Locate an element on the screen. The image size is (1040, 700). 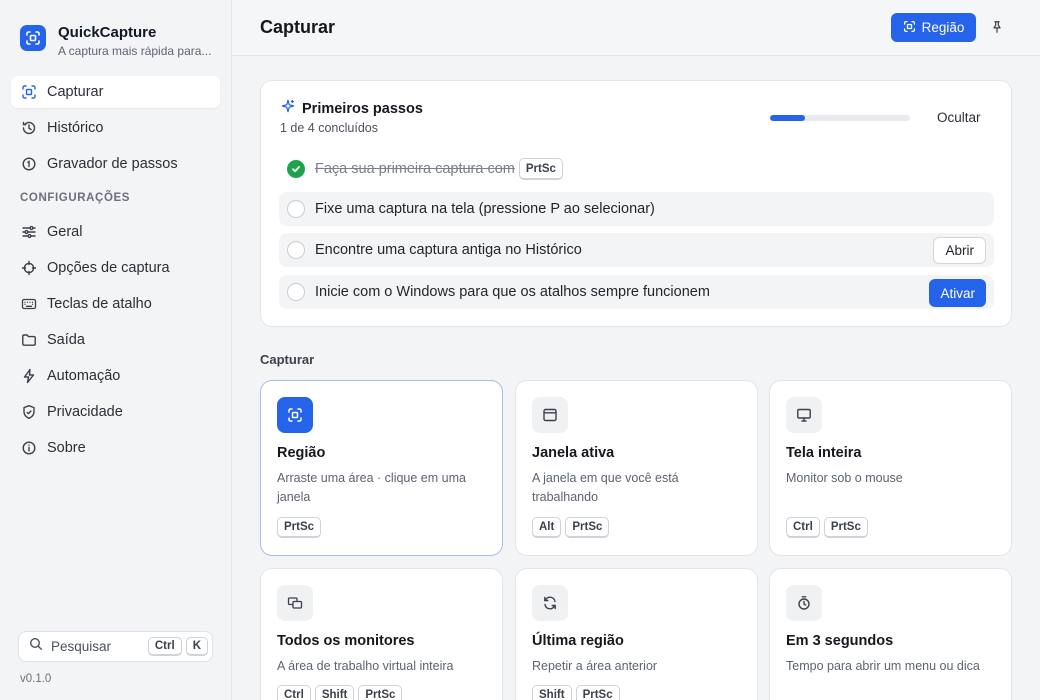
keyboard-icon is located at coordinates (29, 304).